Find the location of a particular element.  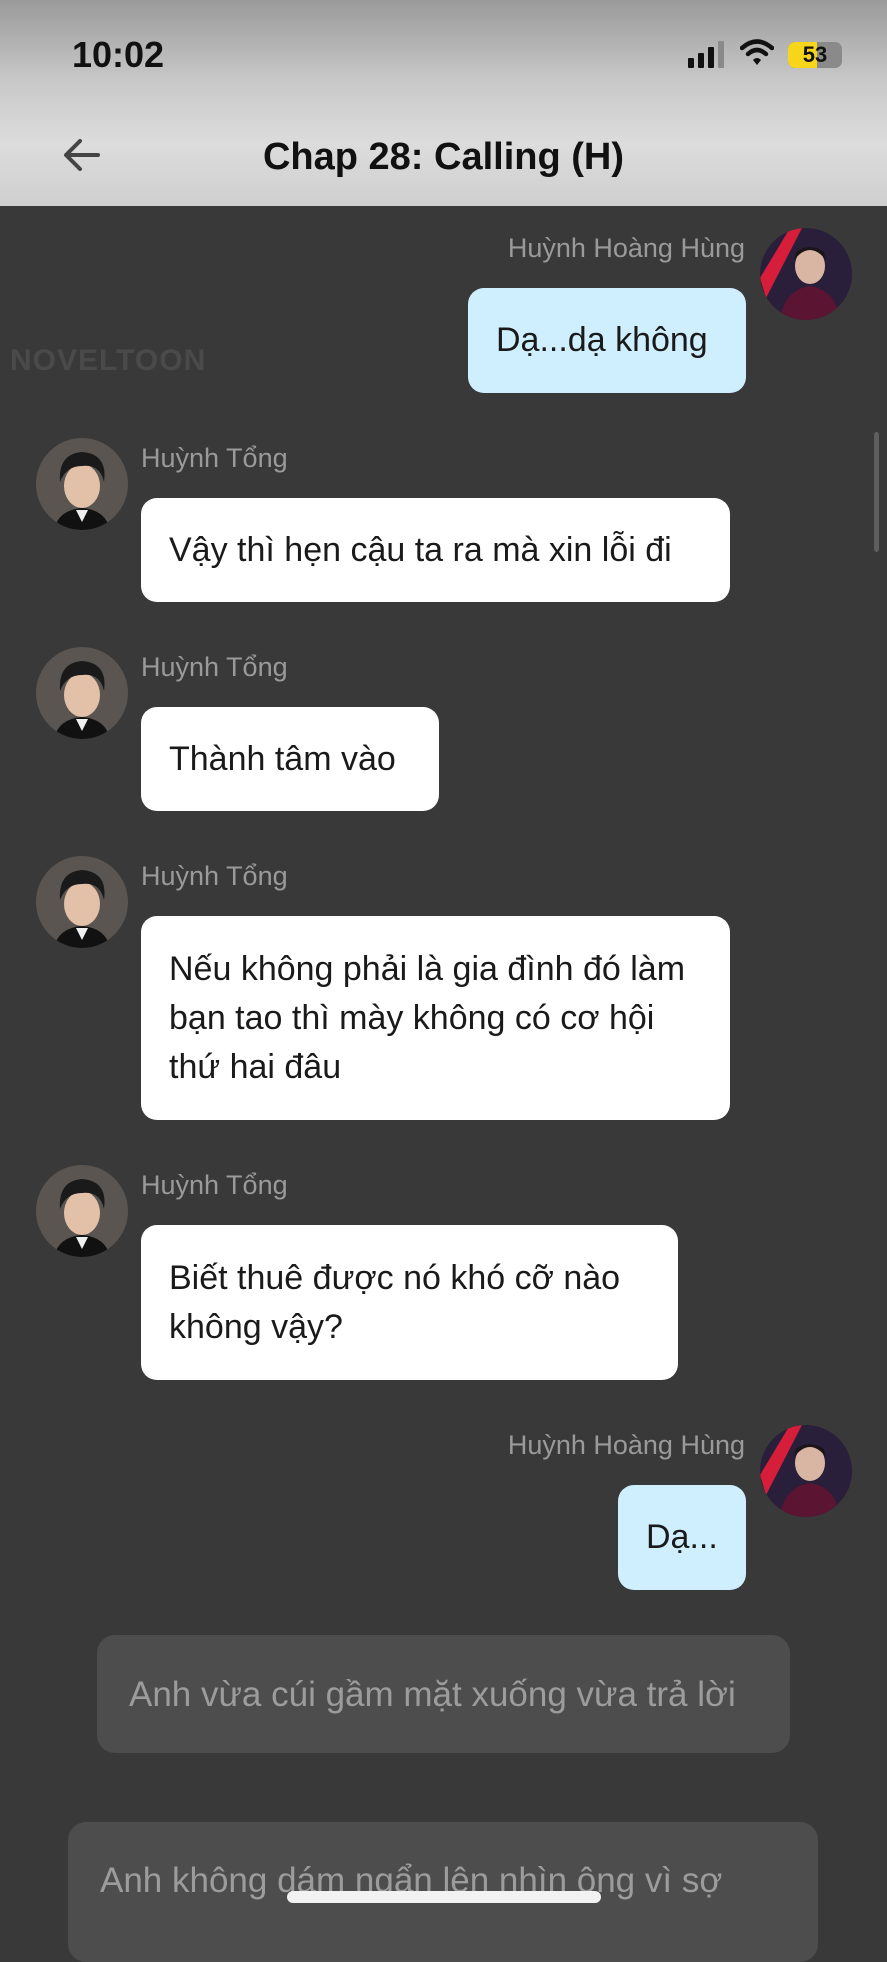

wifi-icon is located at coordinates (757, 52).